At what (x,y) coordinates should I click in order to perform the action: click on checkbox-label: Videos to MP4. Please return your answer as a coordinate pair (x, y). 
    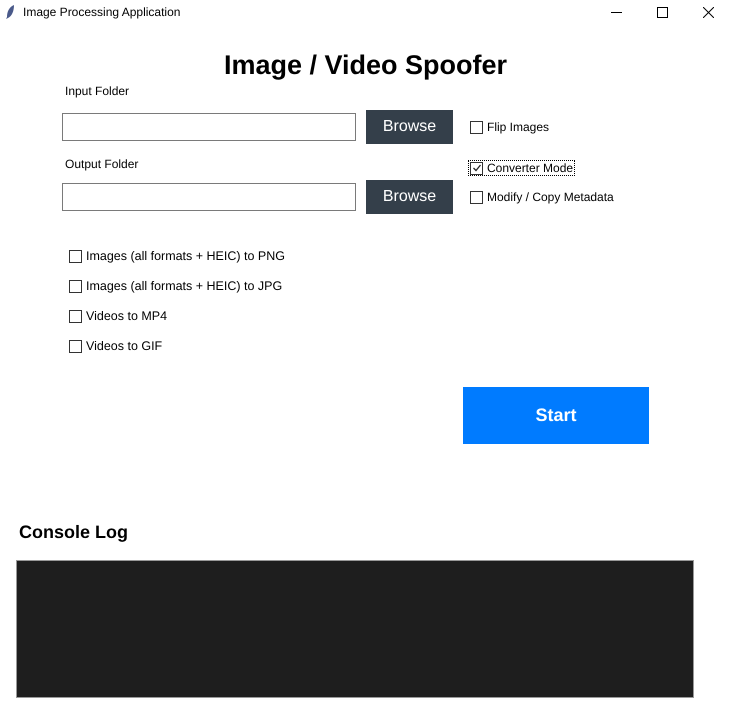
    Looking at the image, I should click on (127, 316).